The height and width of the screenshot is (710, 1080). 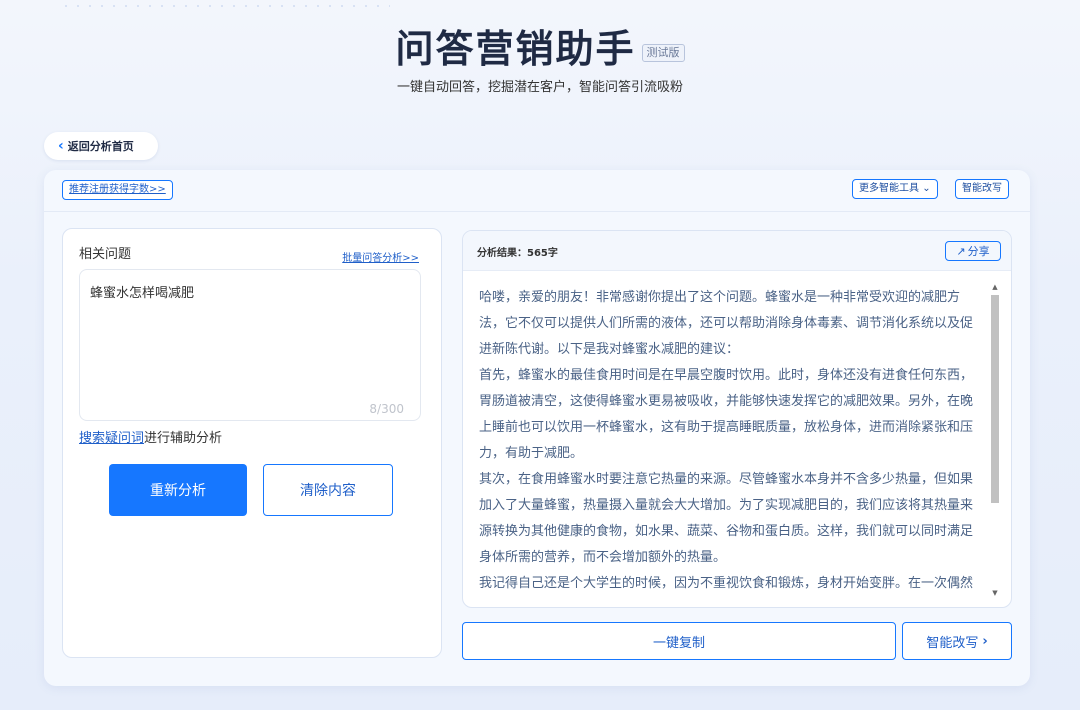 What do you see at coordinates (926, 188) in the screenshot?
I see `chevron-down-icon: ⌄` at bounding box center [926, 188].